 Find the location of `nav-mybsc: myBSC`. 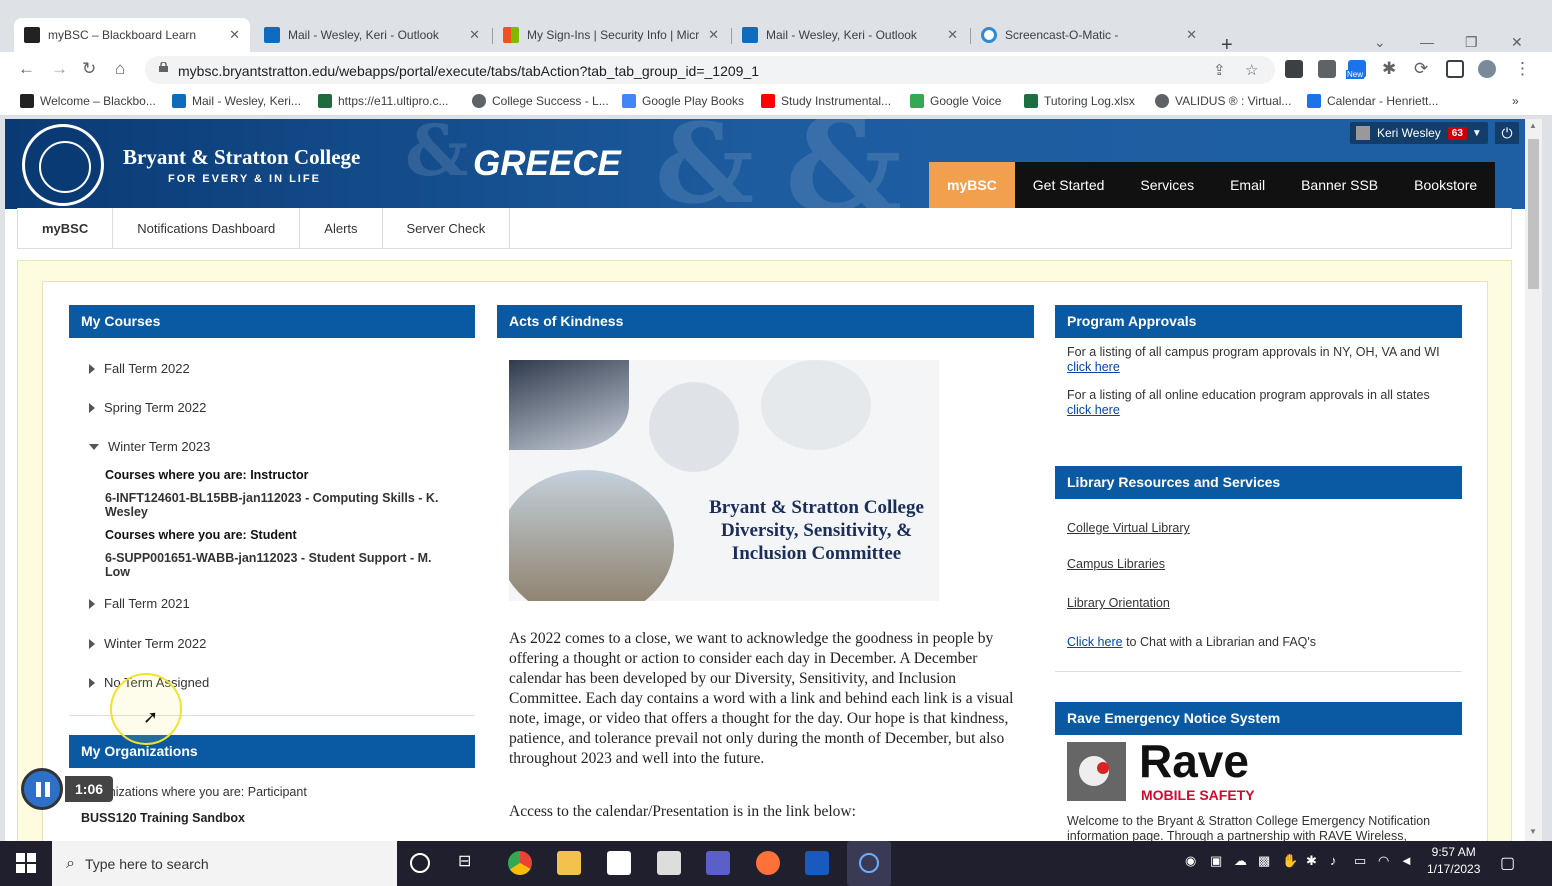

nav-mybsc: myBSC is located at coordinates (972, 185).